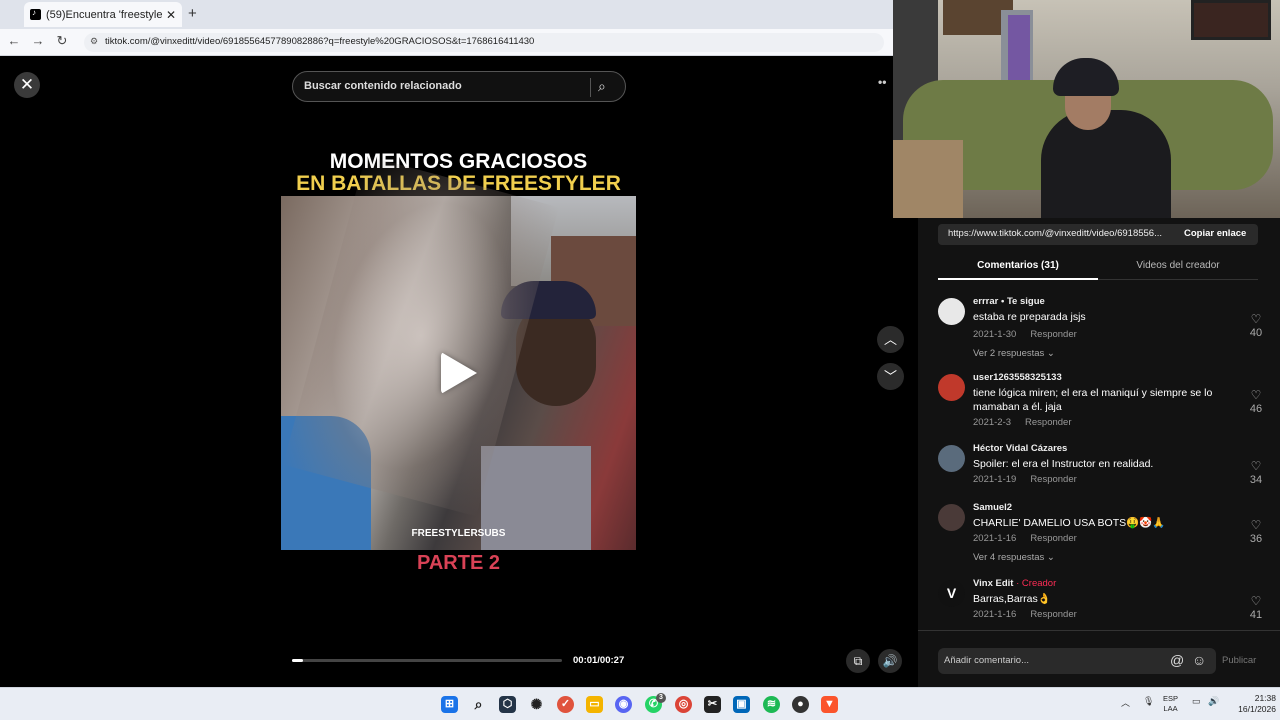  Describe the element at coordinates (1170, 708) in the screenshot. I see `lang-line2: LAA` at that location.